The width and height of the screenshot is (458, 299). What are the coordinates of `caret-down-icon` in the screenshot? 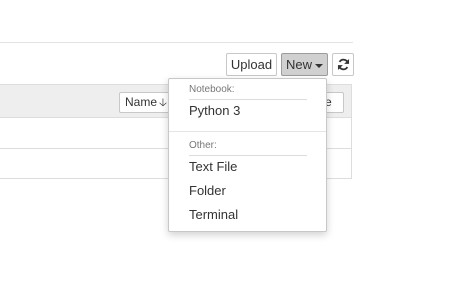 It's located at (319, 65).